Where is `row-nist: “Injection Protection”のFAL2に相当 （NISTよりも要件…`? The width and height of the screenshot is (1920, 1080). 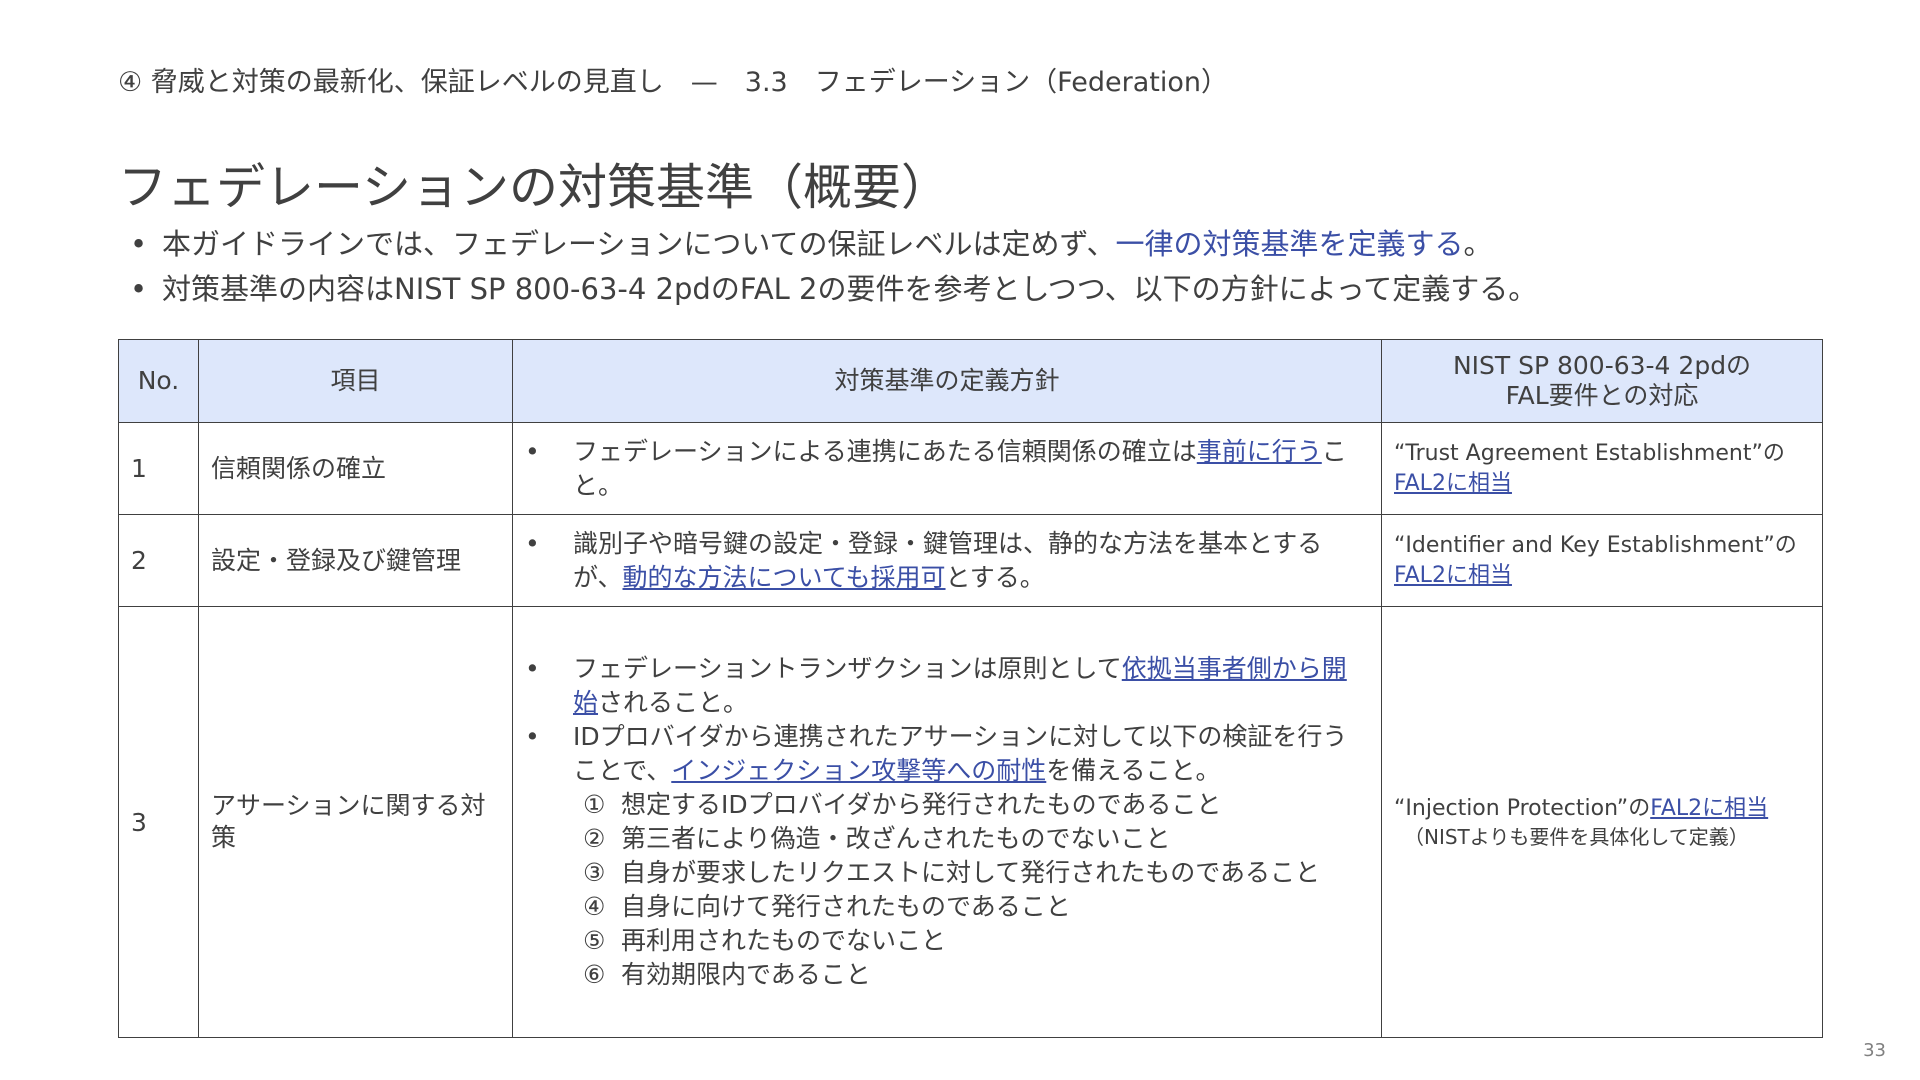
row-nist: “Injection Protection”のFAL2に相当 （NISTよりも要件… is located at coordinates (1602, 822).